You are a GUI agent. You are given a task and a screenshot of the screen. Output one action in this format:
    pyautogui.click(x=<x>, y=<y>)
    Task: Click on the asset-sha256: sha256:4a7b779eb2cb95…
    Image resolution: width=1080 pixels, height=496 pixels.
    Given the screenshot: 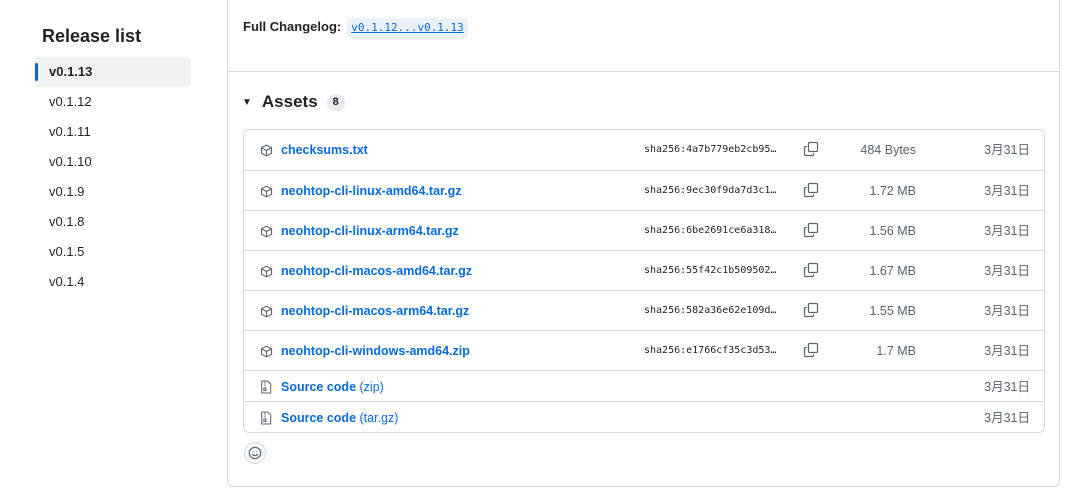 What is the action you would take?
    pyautogui.click(x=710, y=149)
    